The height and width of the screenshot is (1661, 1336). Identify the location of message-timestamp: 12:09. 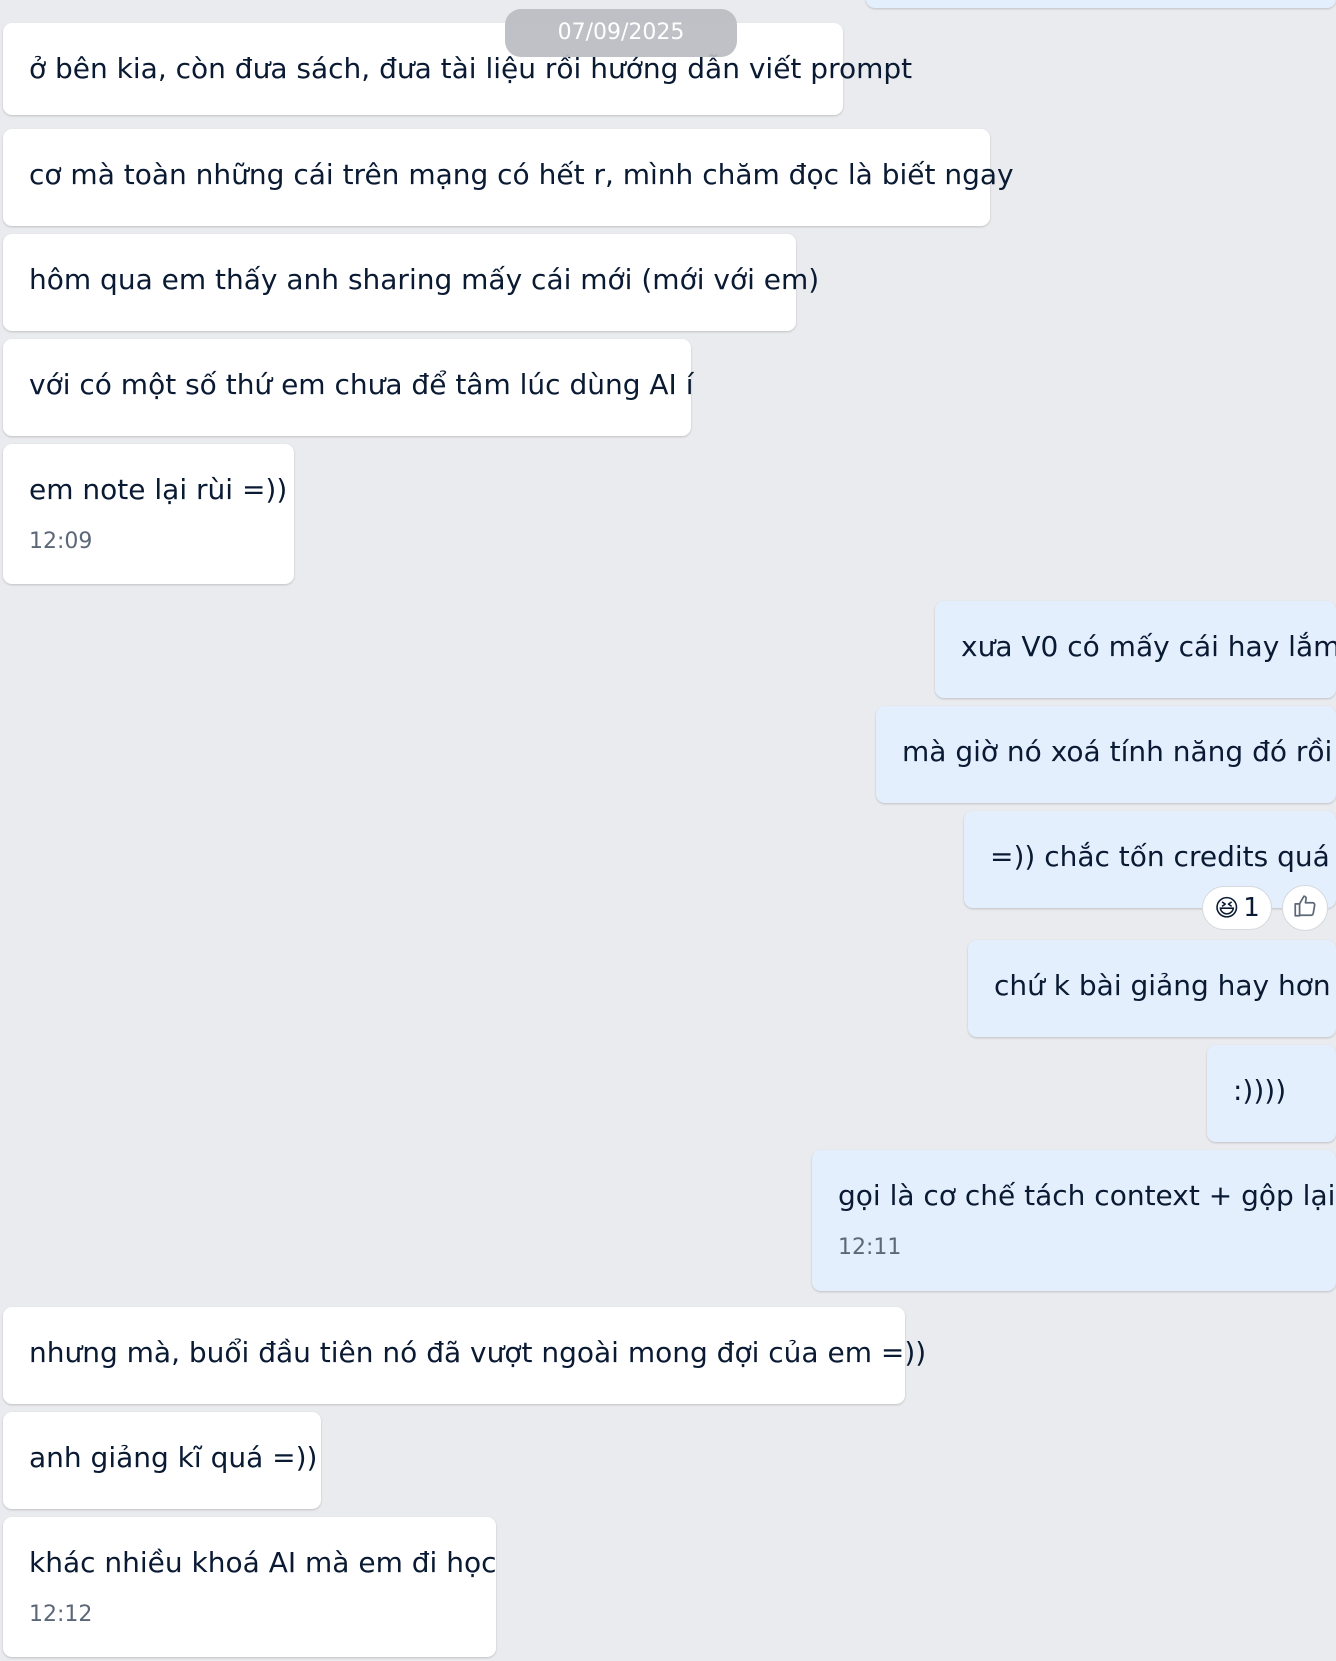
(61, 541).